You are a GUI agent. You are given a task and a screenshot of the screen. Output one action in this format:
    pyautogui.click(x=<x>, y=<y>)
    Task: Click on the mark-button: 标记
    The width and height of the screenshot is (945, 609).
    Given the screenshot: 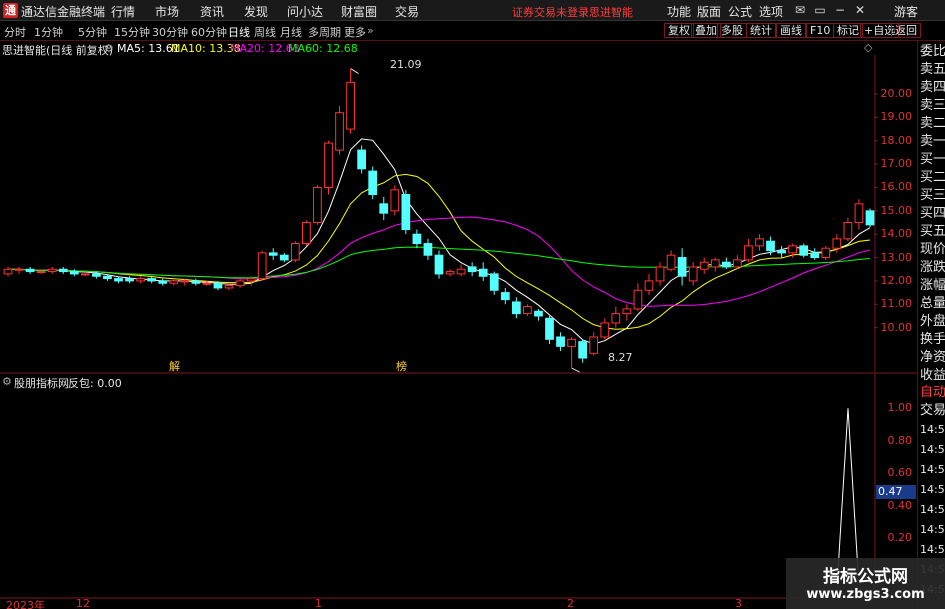 What is the action you would take?
    pyautogui.click(x=848, y=30)
    